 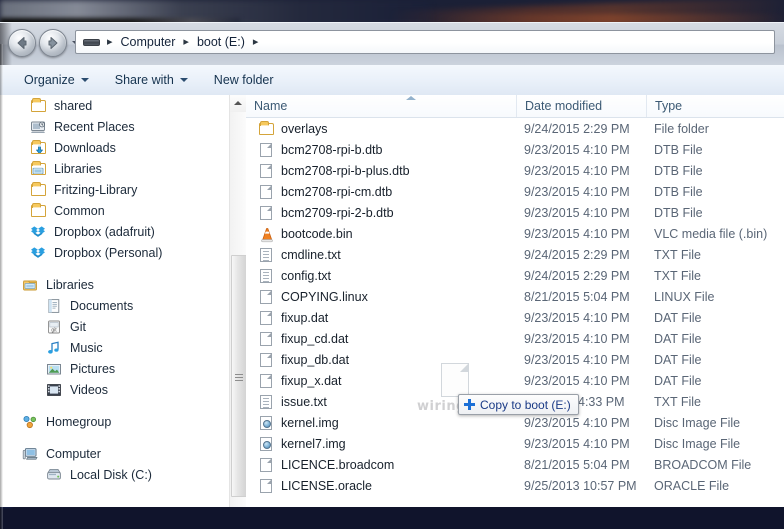 I want to click on sidebar-item-music: Music, so click(x=114, y=347).